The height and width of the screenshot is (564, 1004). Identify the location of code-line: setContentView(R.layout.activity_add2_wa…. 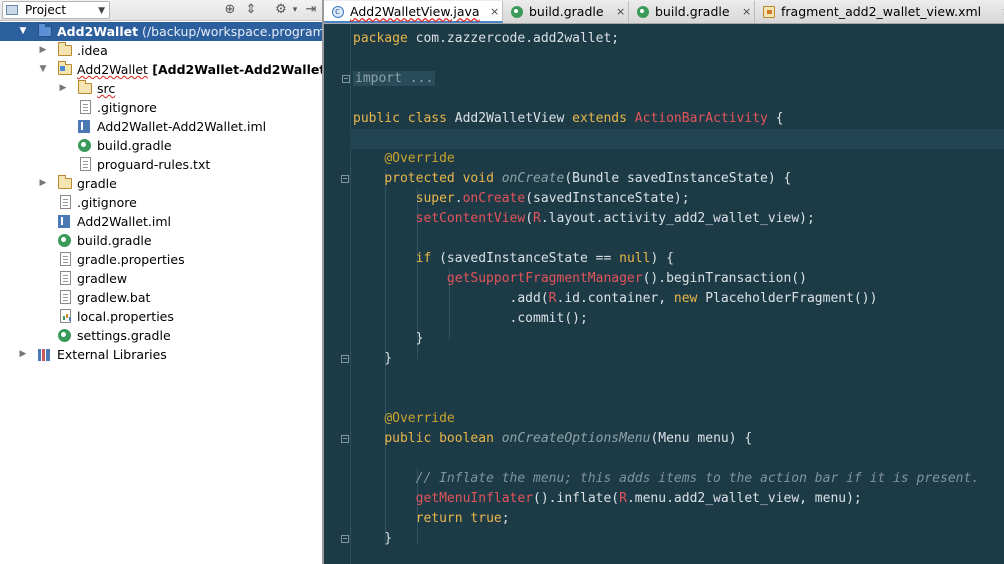
(615, 218).